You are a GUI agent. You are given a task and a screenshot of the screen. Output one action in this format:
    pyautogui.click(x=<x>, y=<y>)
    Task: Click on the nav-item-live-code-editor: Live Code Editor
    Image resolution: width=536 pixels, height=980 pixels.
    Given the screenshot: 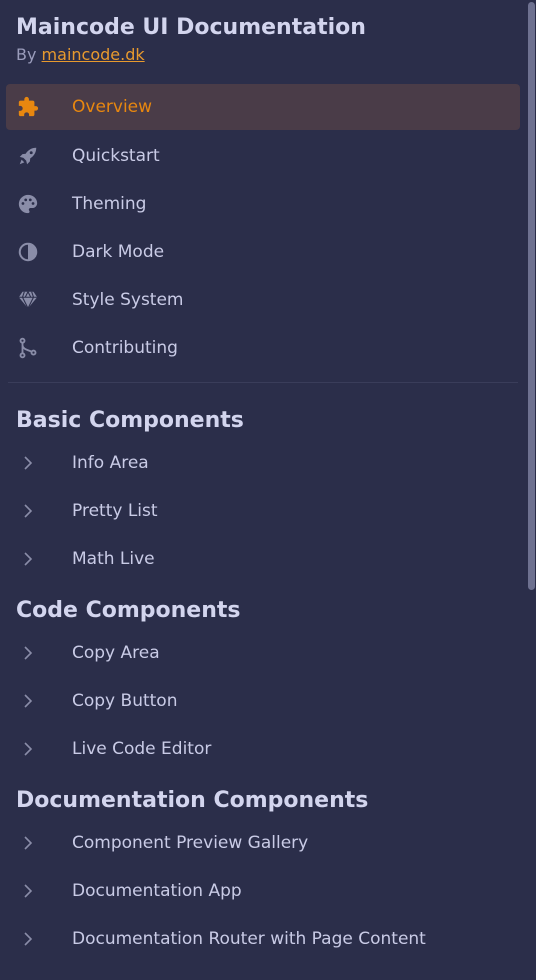 What is the action you would take?
    pyautogui.click(x=263, y=749)
    